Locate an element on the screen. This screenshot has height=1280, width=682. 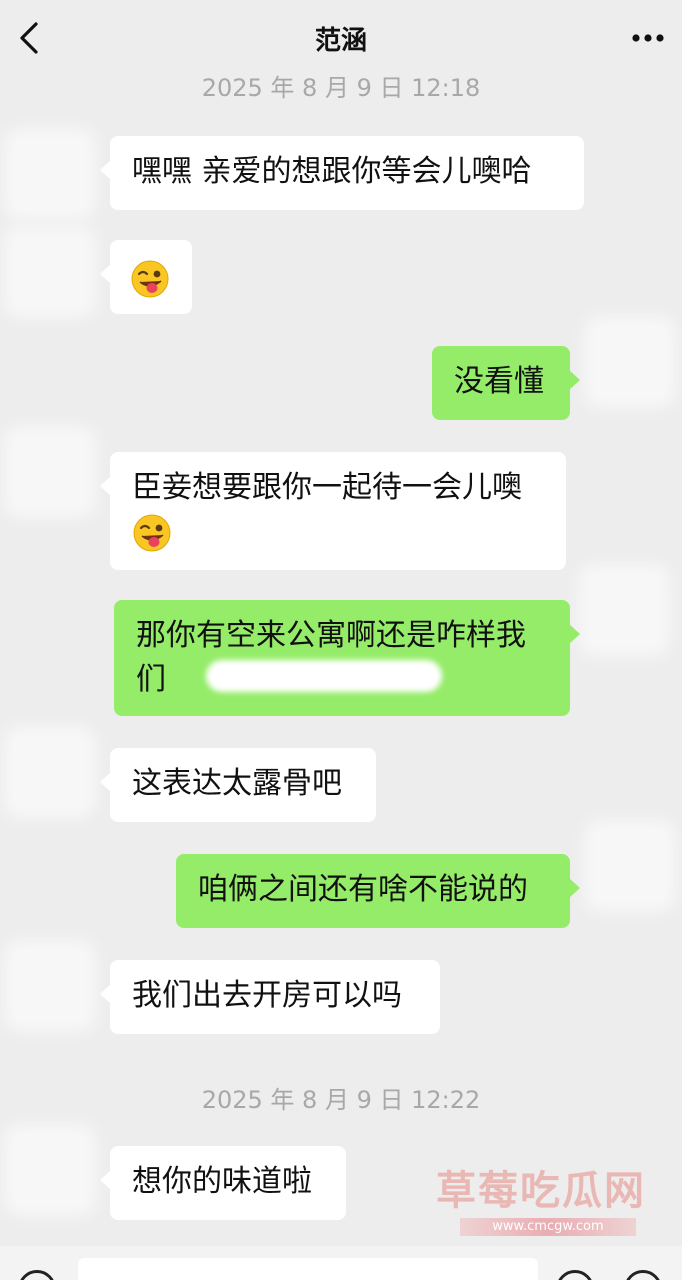
site-watermark: 草莓吃瓜网 www.cmcgw.com is located at coordinates (541, 1198).